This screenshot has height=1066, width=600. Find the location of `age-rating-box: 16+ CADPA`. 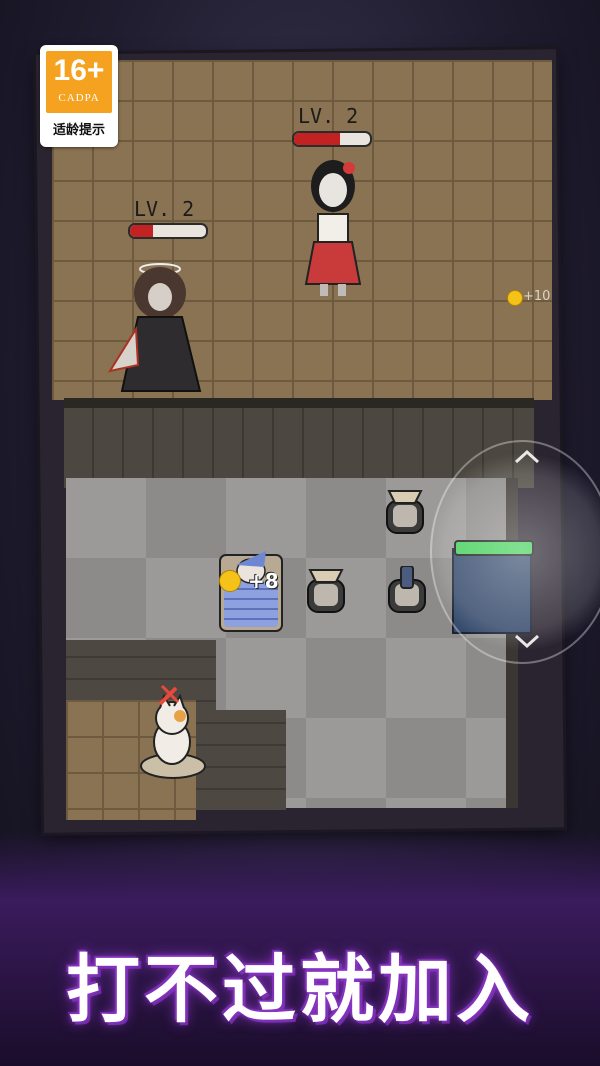

age-rating-box: 16+ CADPA is located at coordinates (79, 82).